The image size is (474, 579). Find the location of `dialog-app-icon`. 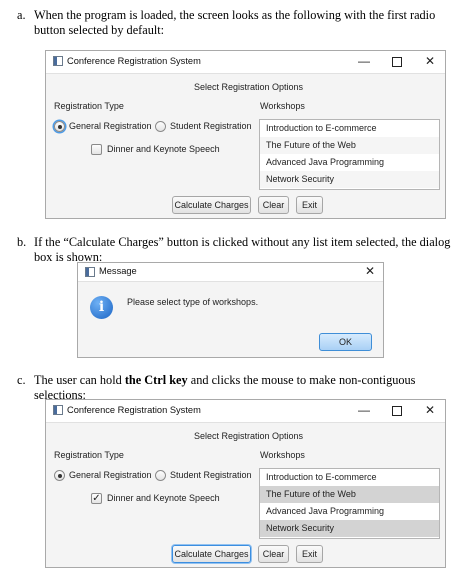

dialog-app-icon is located at coordinates (90, 272).